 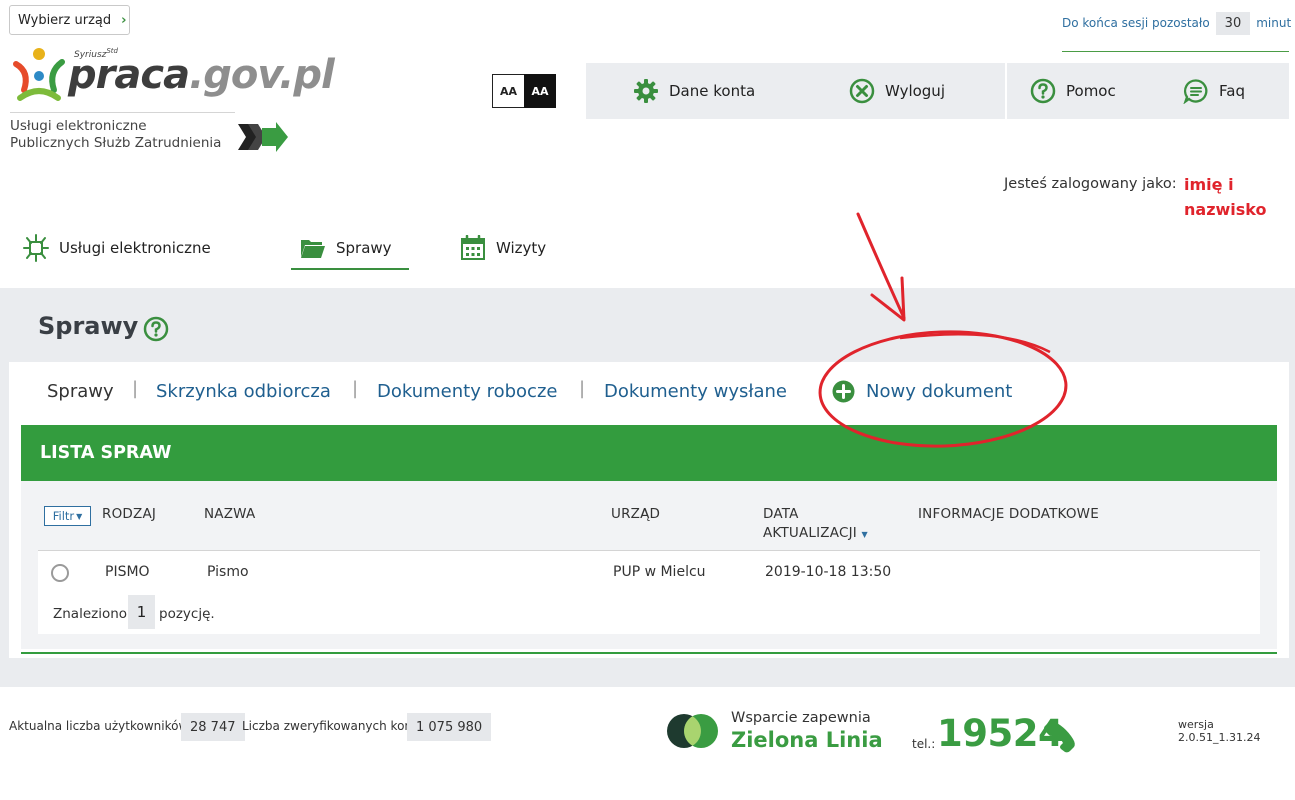 What do you see at coordinates (1008, 514) in the screenshot?
I see `column-header-additional-info: INFORMACJE DODATKOWE` at bounding box center [1008, 514].